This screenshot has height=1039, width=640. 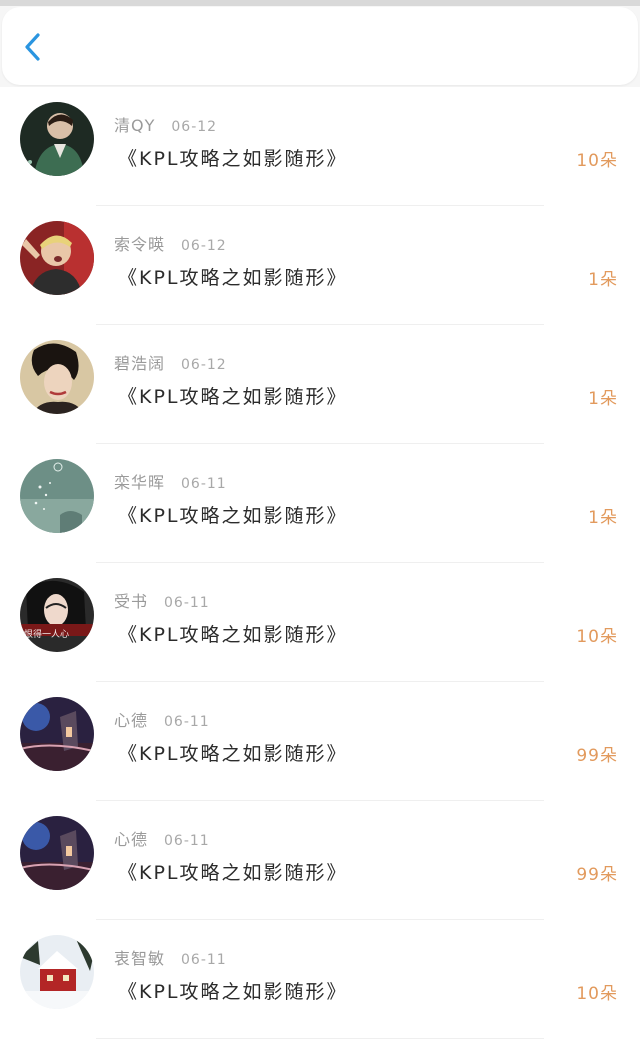 What do you see at coordinates (320, 979) in the screenshot?
I see `list-item: 衷智敏 06-11 《KPL攻略之如影随形》 10朵` at bounding box center [320, 979].